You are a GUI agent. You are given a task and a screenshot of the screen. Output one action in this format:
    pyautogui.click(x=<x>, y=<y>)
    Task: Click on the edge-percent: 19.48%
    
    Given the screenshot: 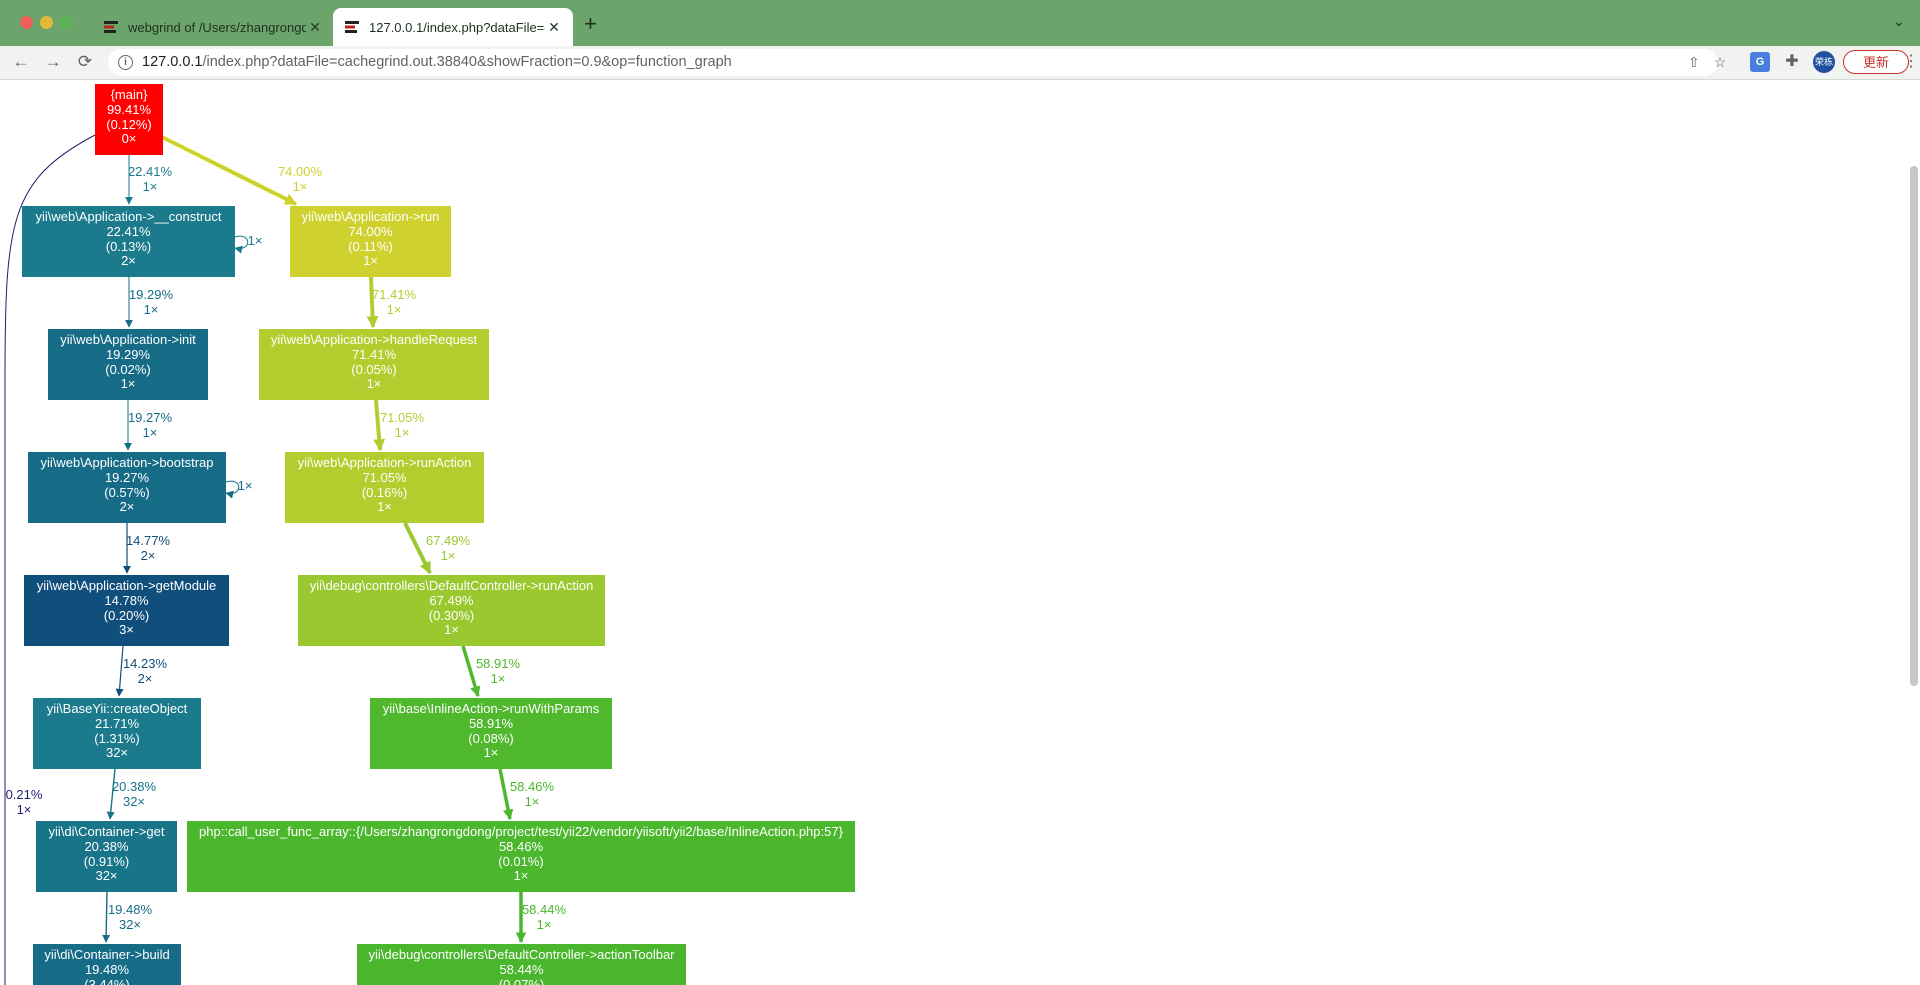 What is the action you would take?
    pyautogui.click(x=130, y=909)
    